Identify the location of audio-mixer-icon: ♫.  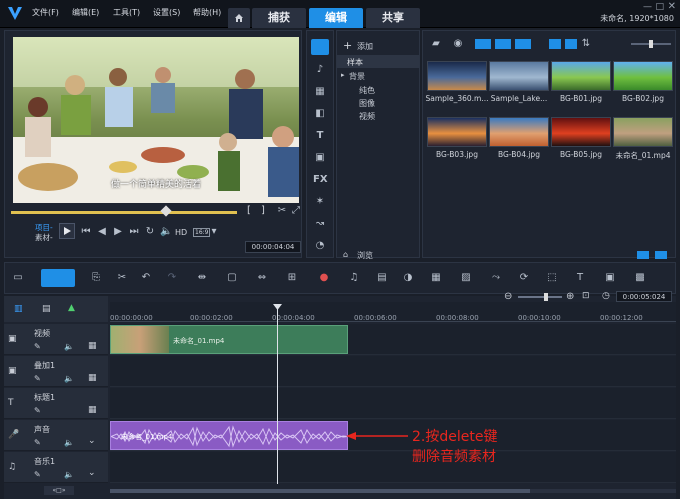
(354, 278).